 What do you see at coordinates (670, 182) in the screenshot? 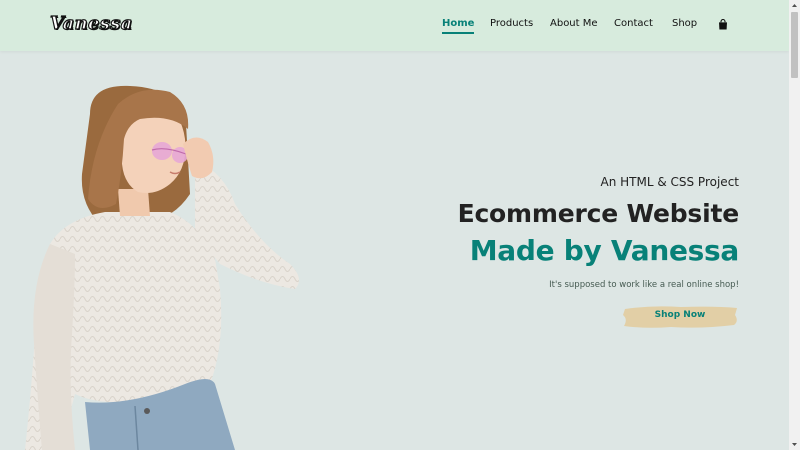
I see `hero-eyebrow: An HTML & CSS Project` at bounding box center [670, 182].